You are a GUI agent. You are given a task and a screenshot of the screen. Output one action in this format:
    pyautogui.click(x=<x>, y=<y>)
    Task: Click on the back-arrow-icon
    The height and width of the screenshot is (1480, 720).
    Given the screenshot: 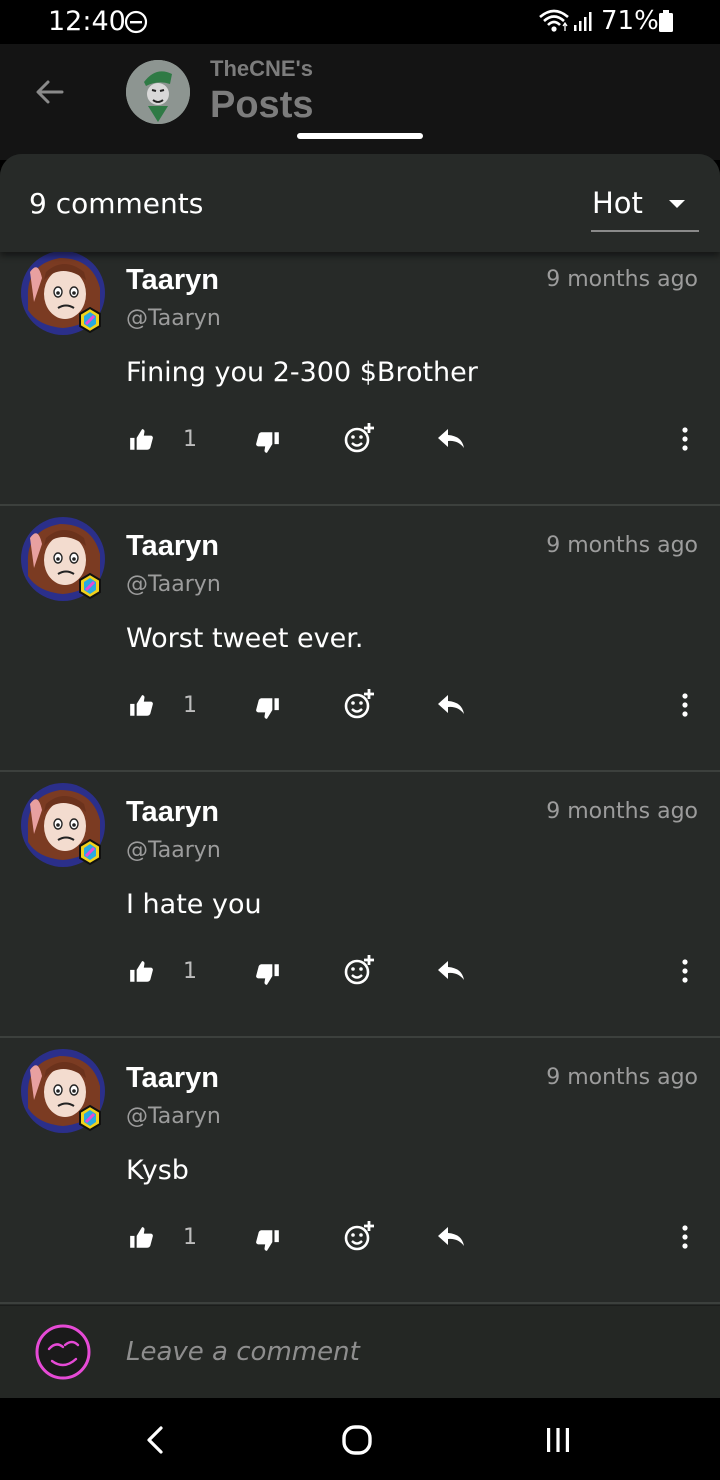 What is the action you would take?
    pyautogui.click(x=50, y=92)
    